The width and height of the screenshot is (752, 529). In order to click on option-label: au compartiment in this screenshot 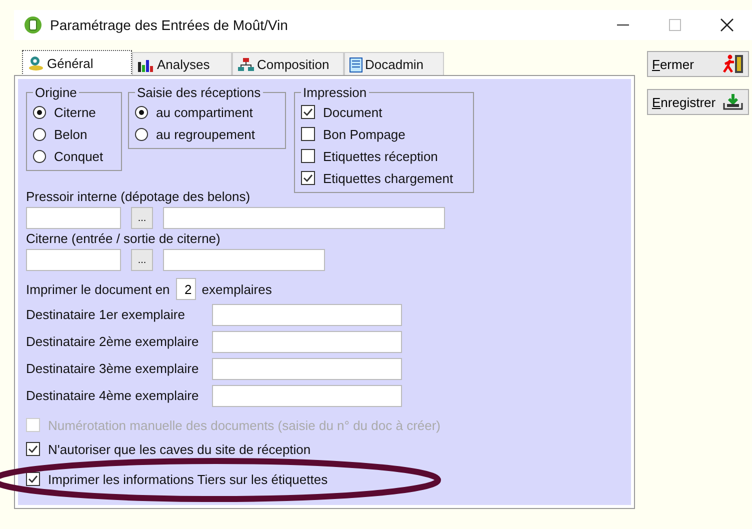, I will do `click(204, 112)`.